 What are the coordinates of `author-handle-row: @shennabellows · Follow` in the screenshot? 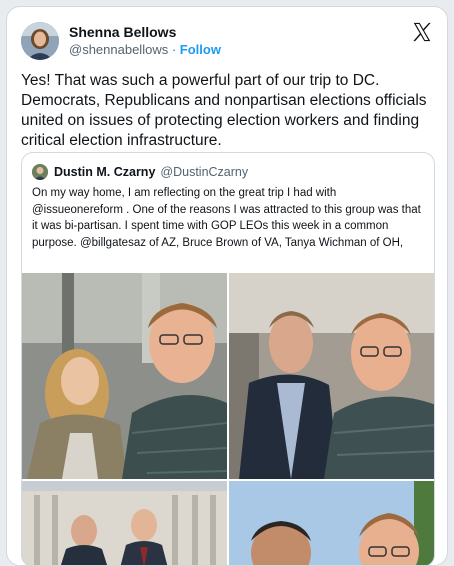 It's located at (145, 50).